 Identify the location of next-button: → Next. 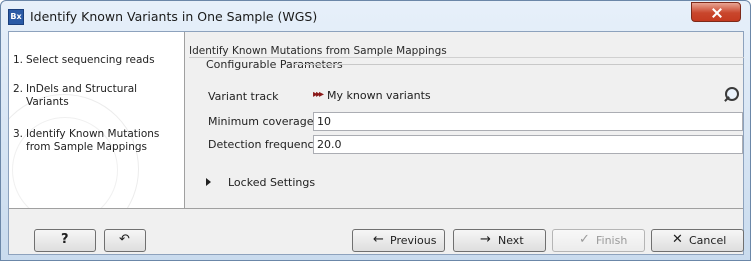
(499, 240).